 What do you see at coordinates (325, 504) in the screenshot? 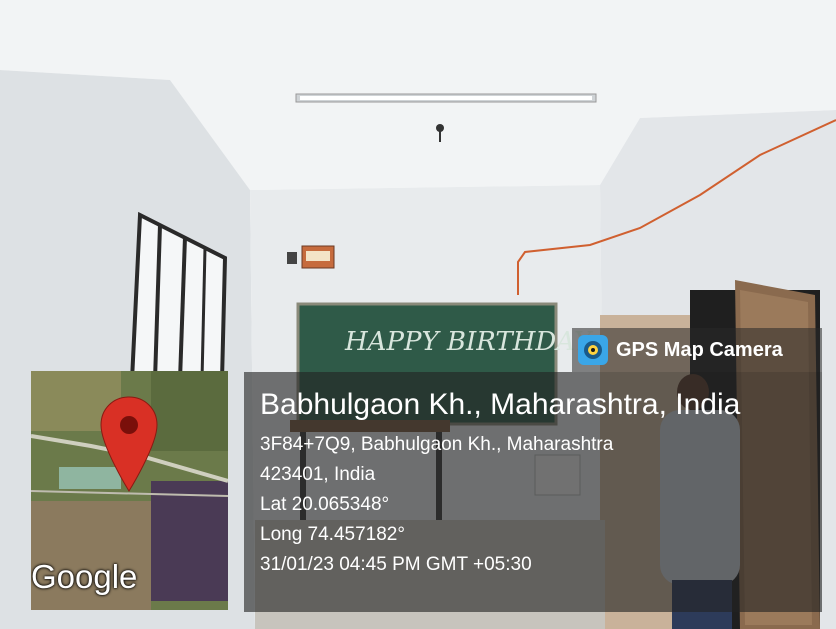
I see `latitude-text: Lat 20.065348°` at bounding box center [325, 504].